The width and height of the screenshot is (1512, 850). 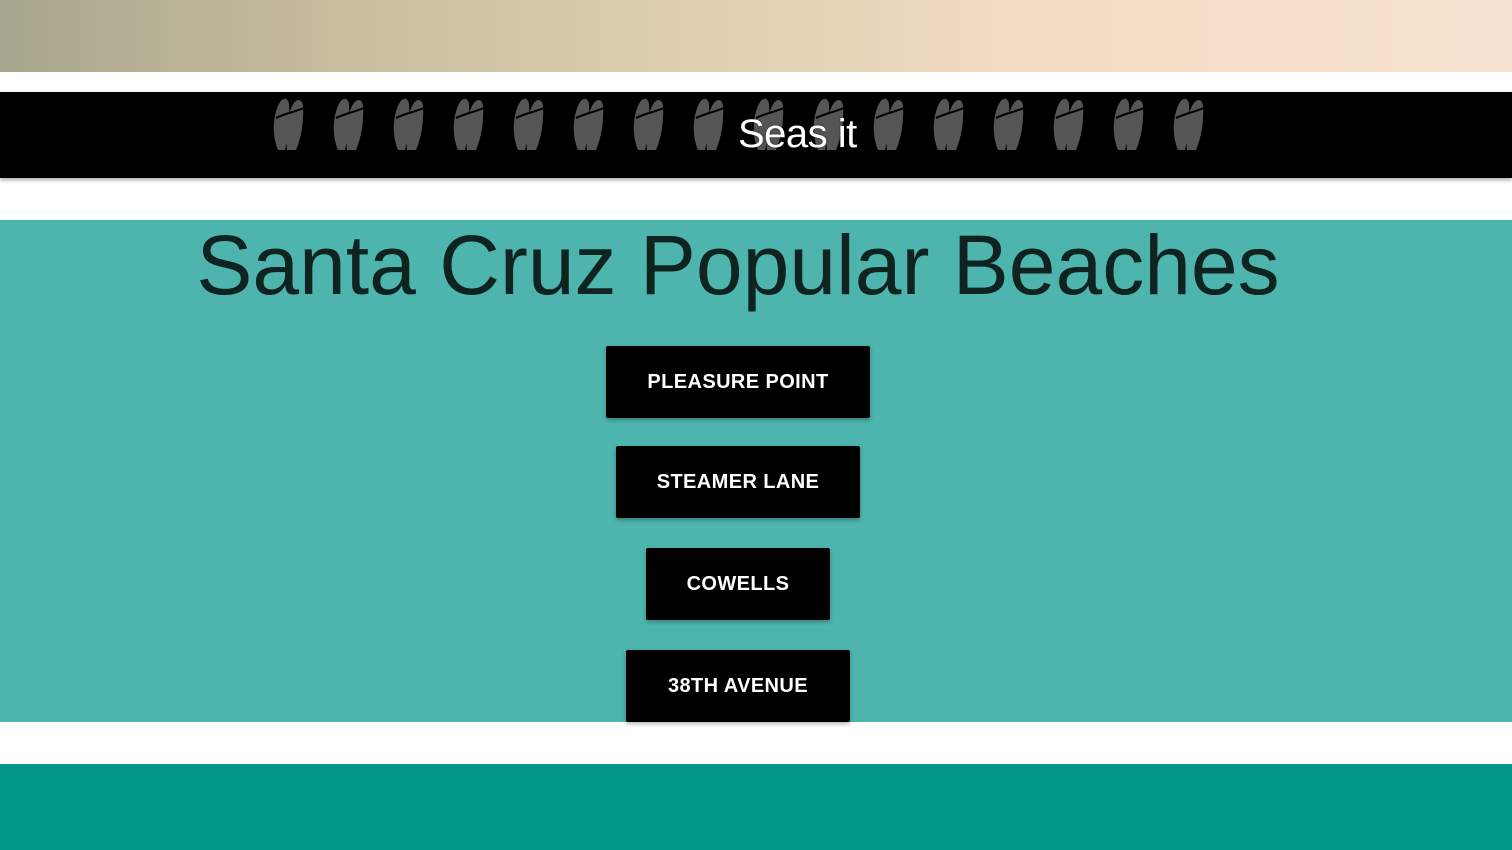 What do you see at coordinates (797, 134) in the screenshot?
I see `brand-title: Seas it` at bounding box center [797, 134].